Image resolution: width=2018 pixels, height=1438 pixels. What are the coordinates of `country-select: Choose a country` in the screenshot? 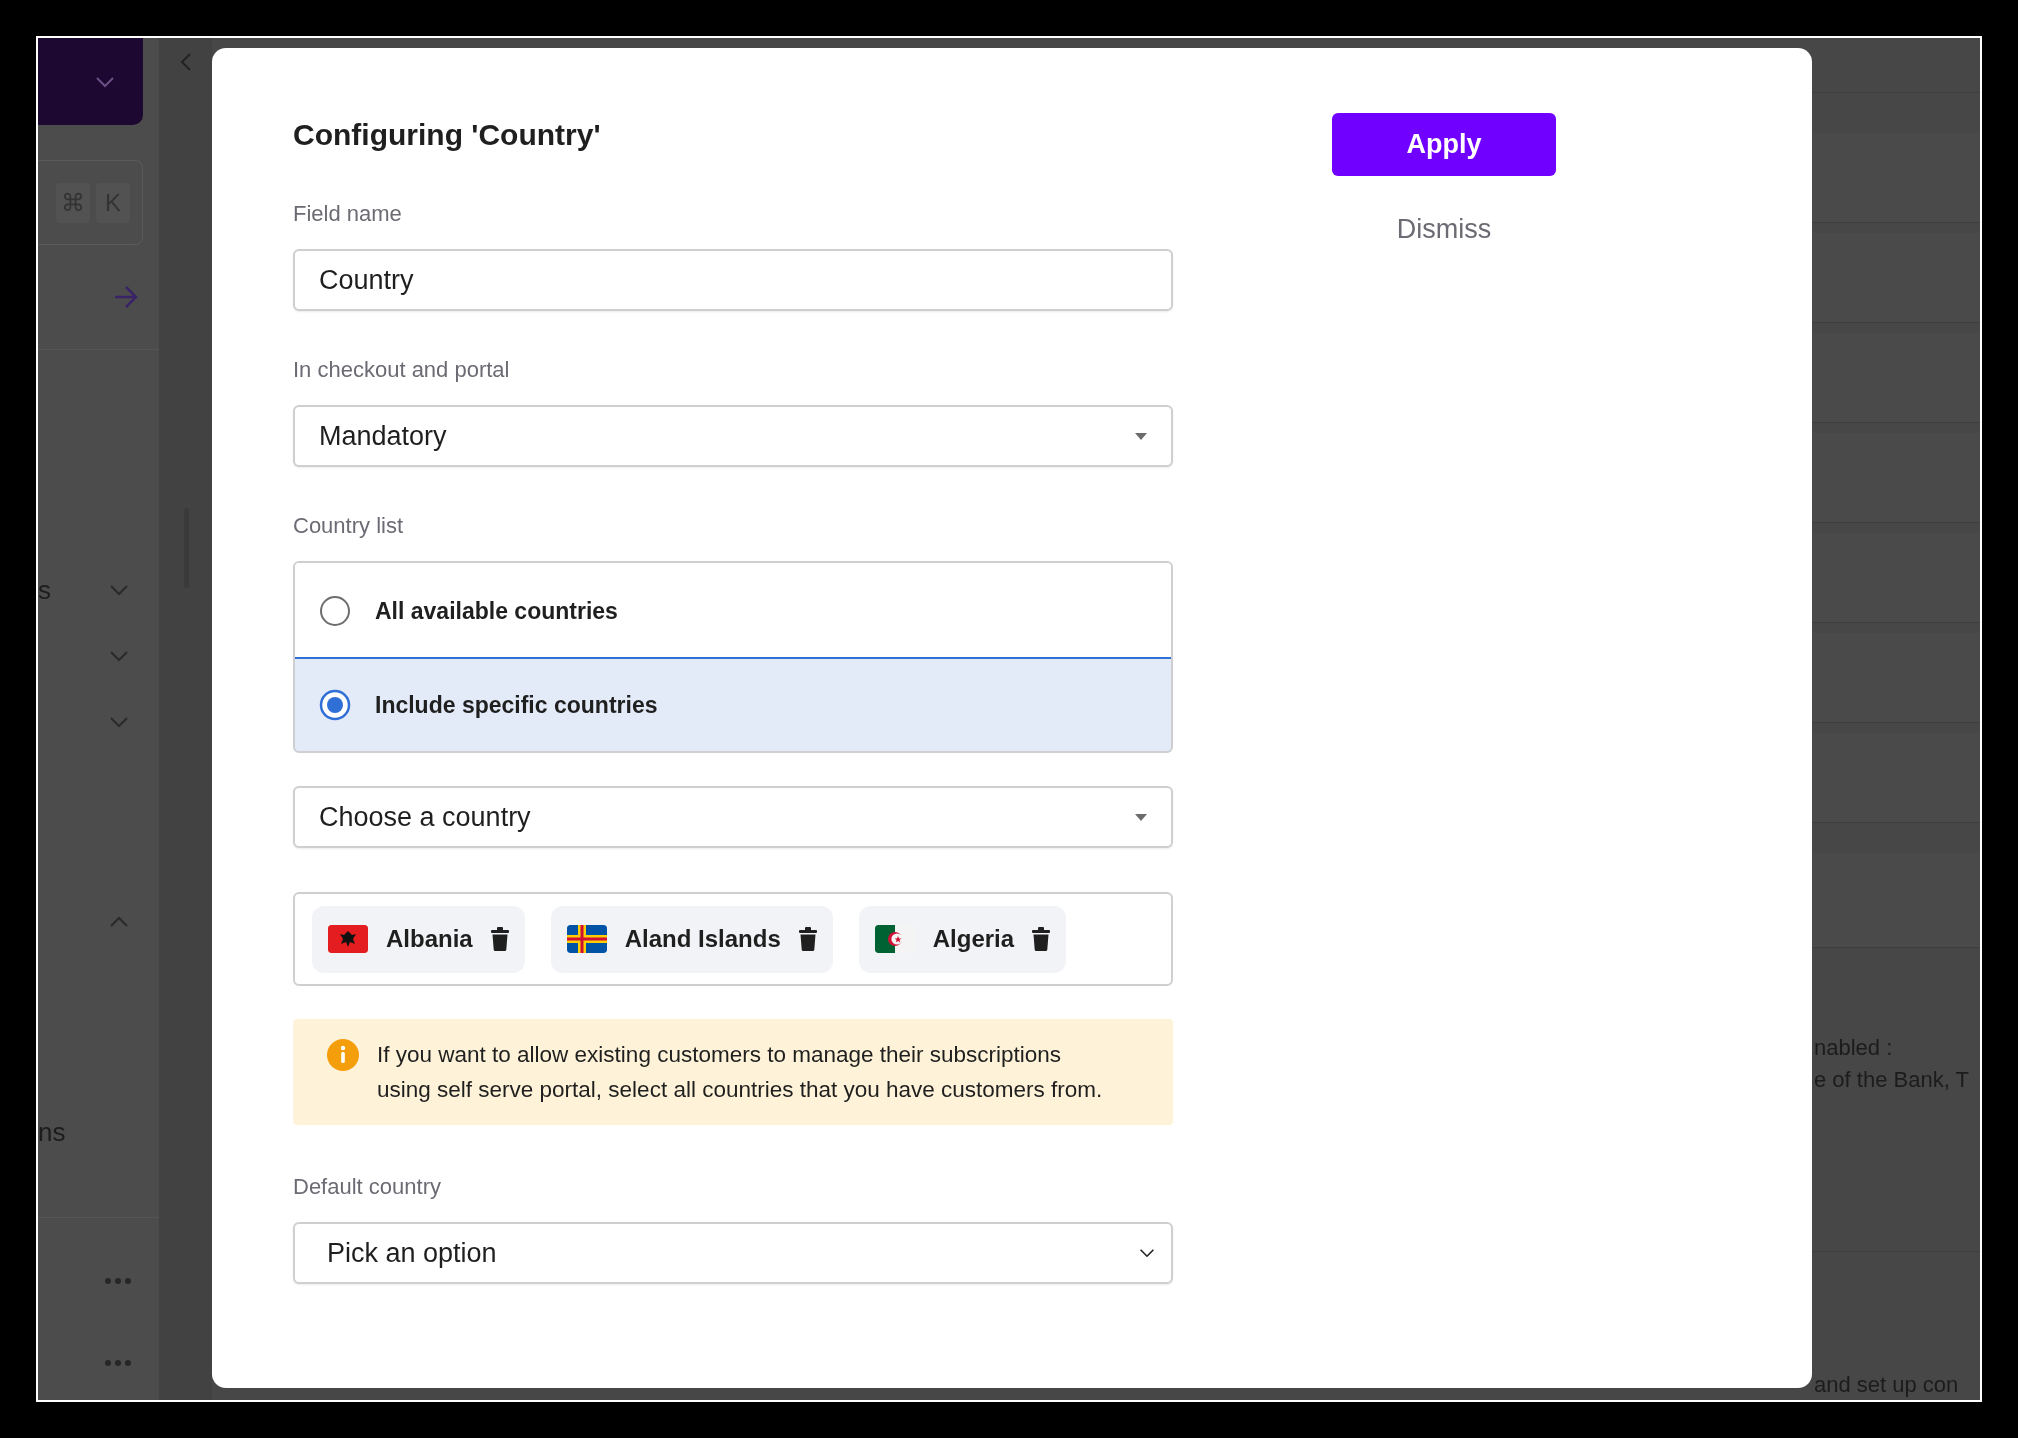 It's located at (733, 817).